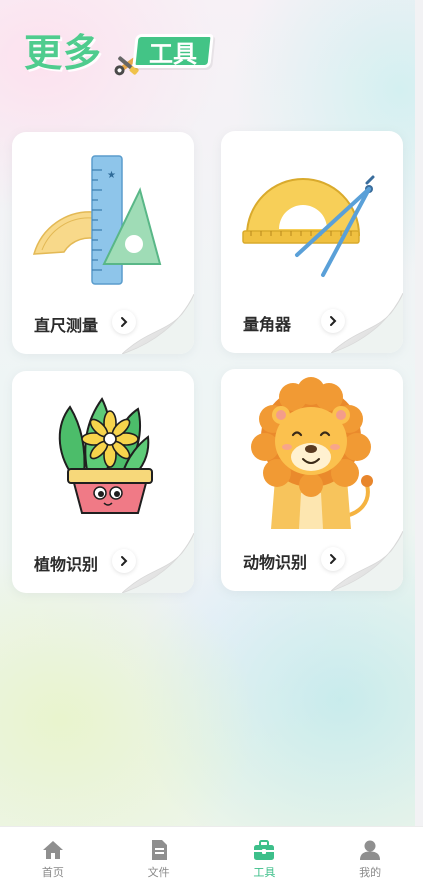 This screenshot has width=423, height=880. I want to click on nav-item-home: 首页, so click(53, 853).